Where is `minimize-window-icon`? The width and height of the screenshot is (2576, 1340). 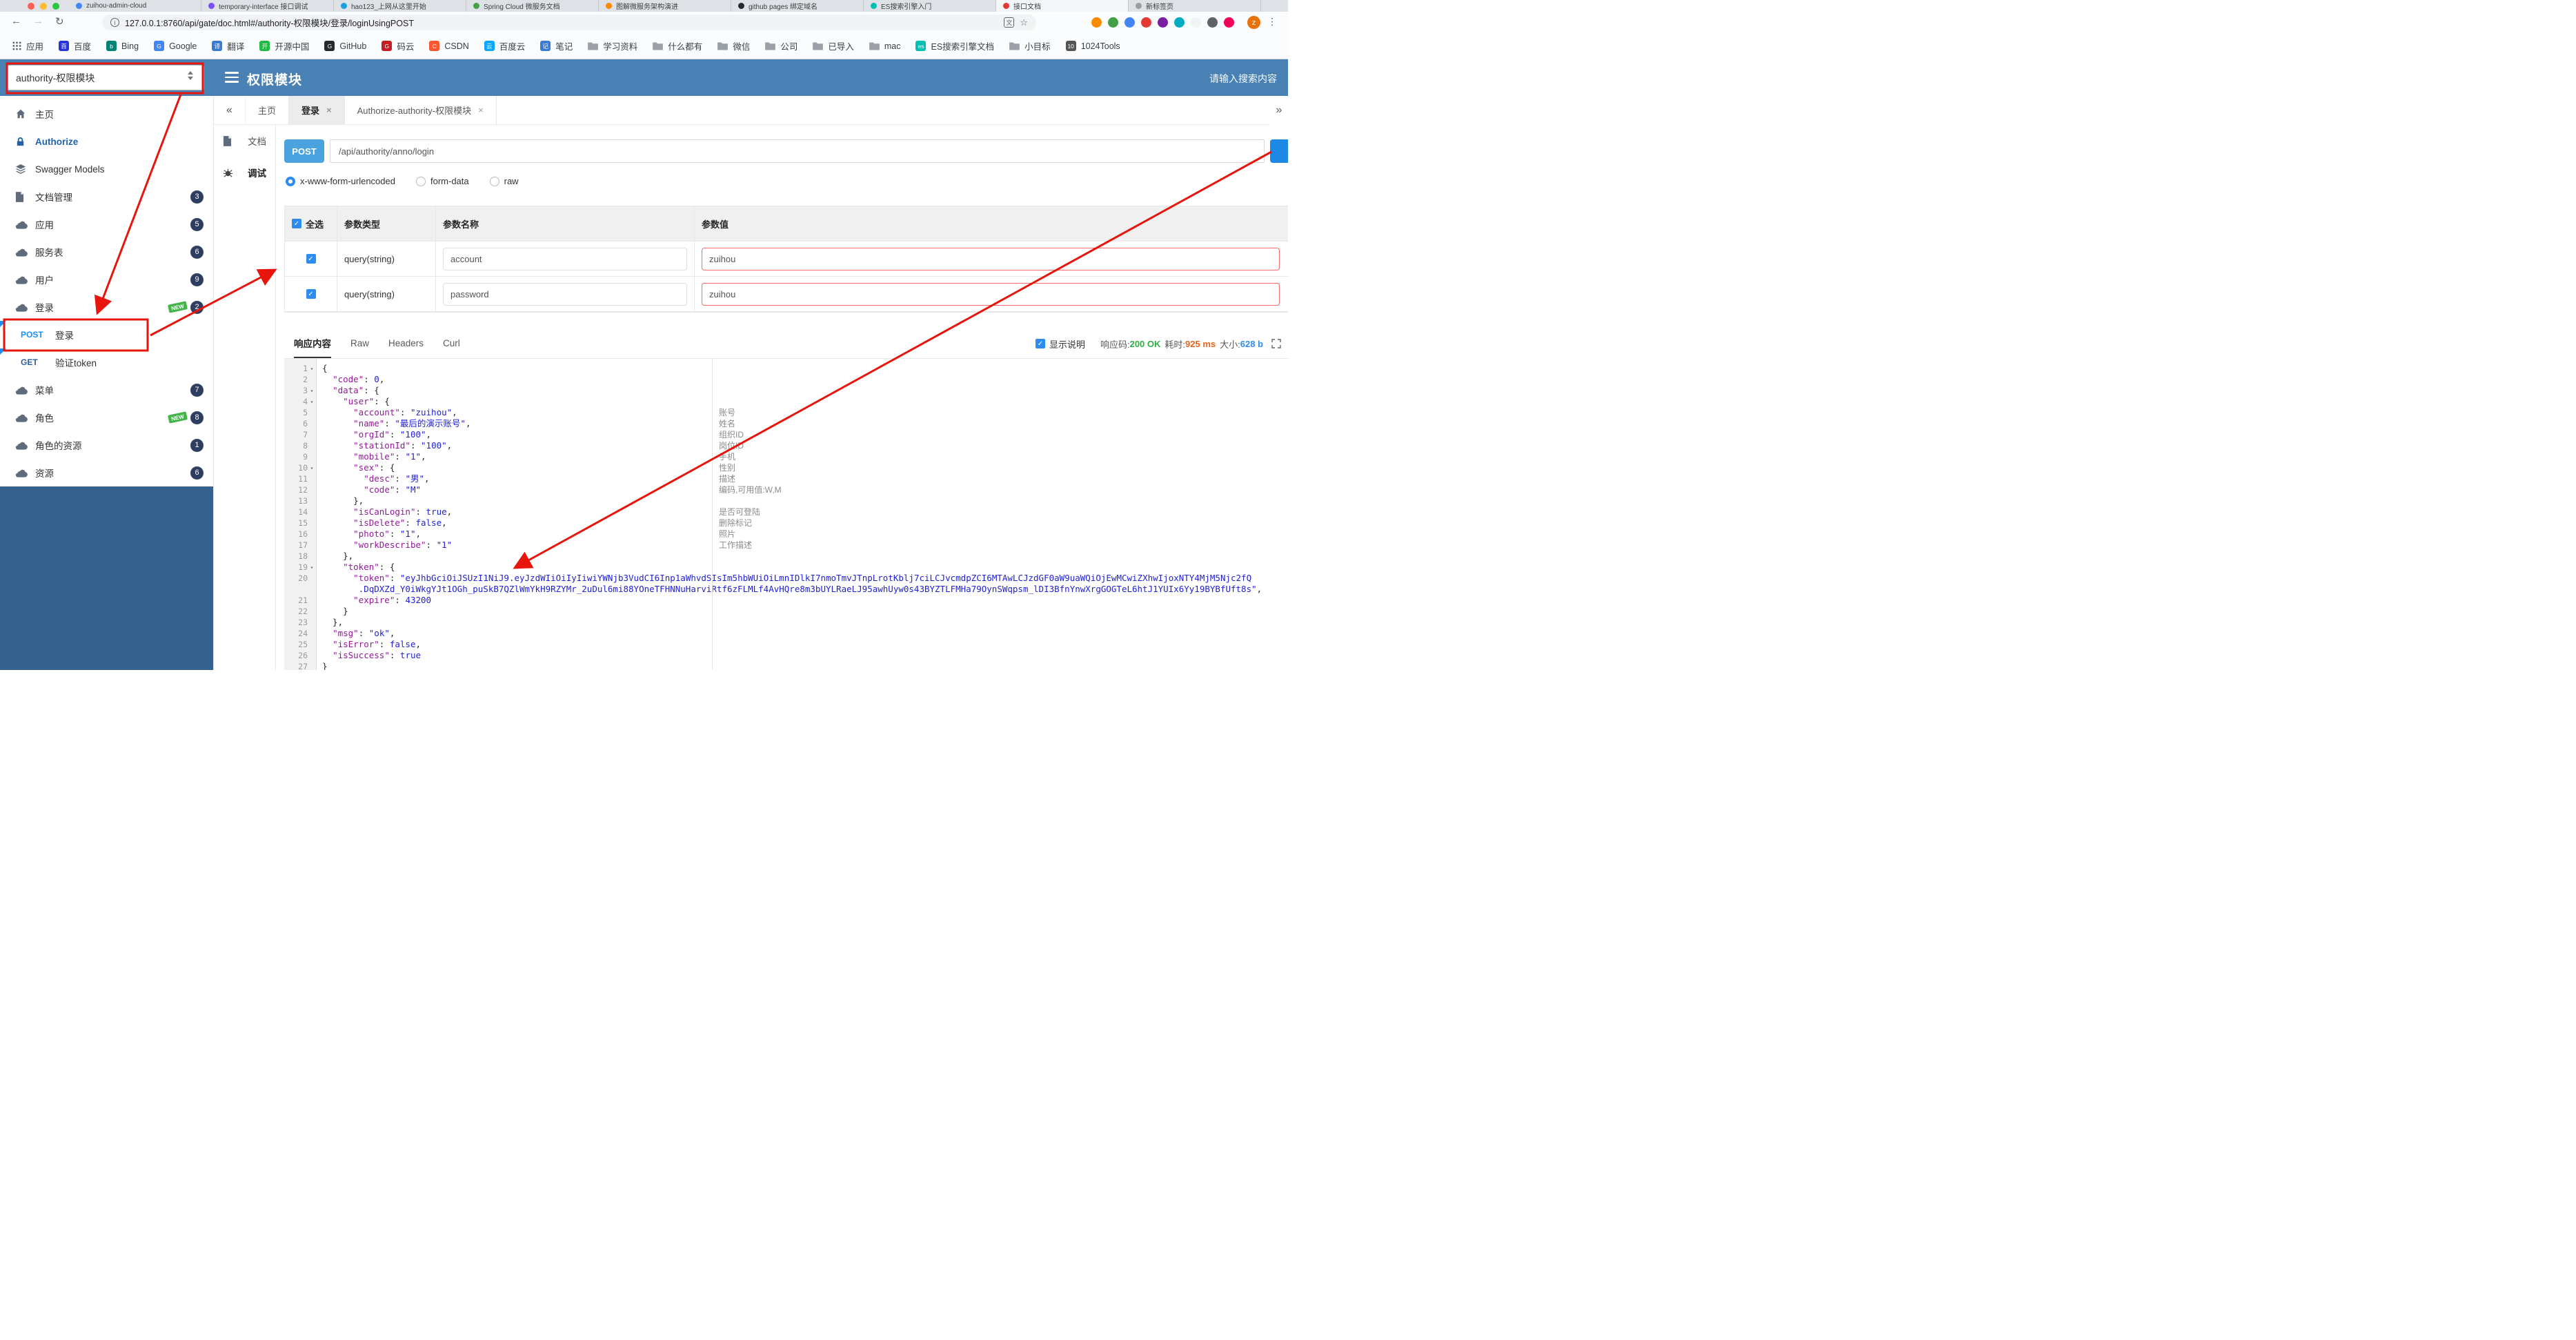 minimize-window-icon is located at coordinates (43, 6).